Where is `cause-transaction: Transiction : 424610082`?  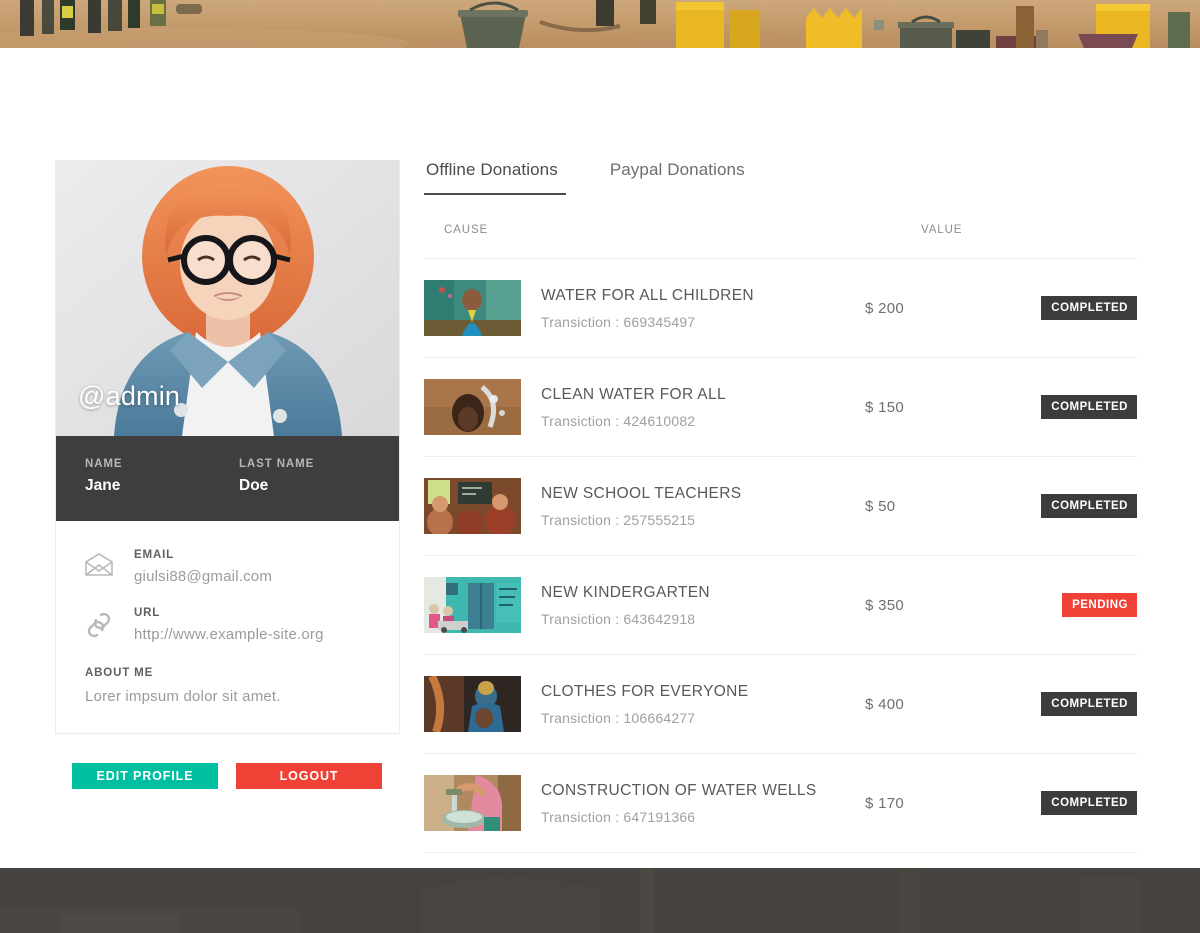 cause-transaction: Transiction : 424610082 is located at coordinates (618, 420).